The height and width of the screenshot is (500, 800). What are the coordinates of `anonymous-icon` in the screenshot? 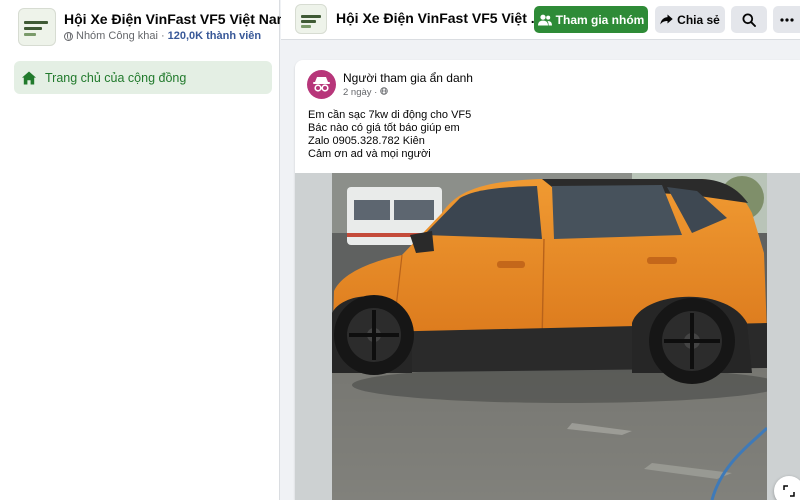 It's located at (321, 84).